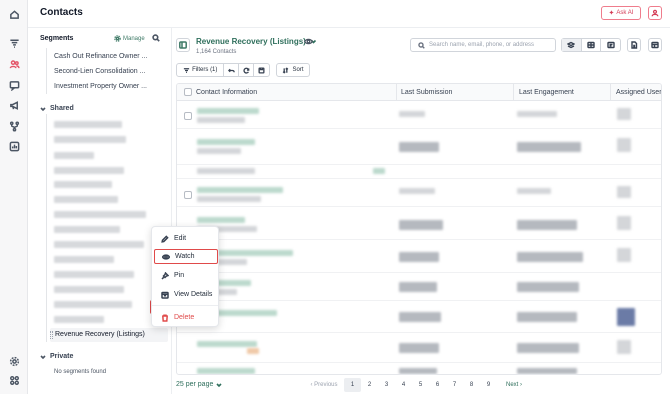 Image resolution: width=670 pixels, height=394 pixels. I want to click on page-button: 6, so click(437, 385).